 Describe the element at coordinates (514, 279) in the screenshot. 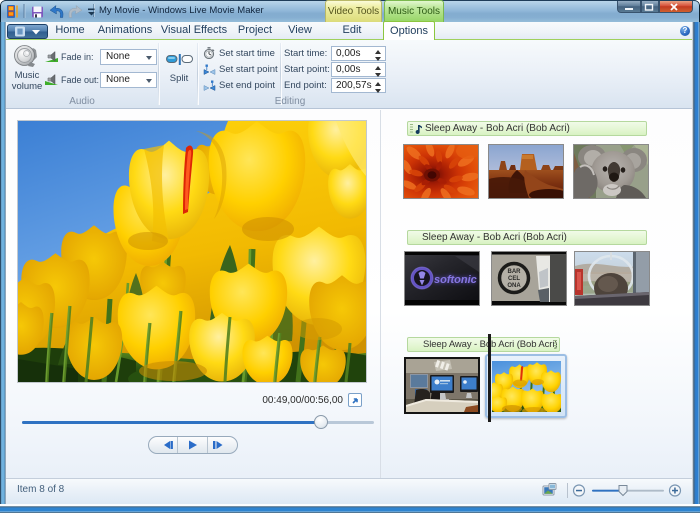

I see `svg-text: CEL` at that location.